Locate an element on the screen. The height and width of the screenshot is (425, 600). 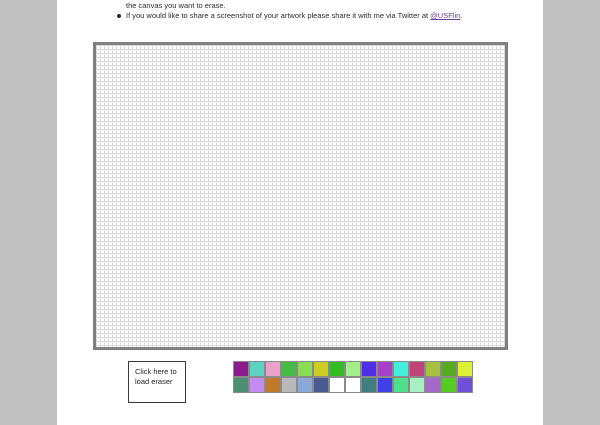
eraser-label-line: load eraser is located at coordinates (154, 381).